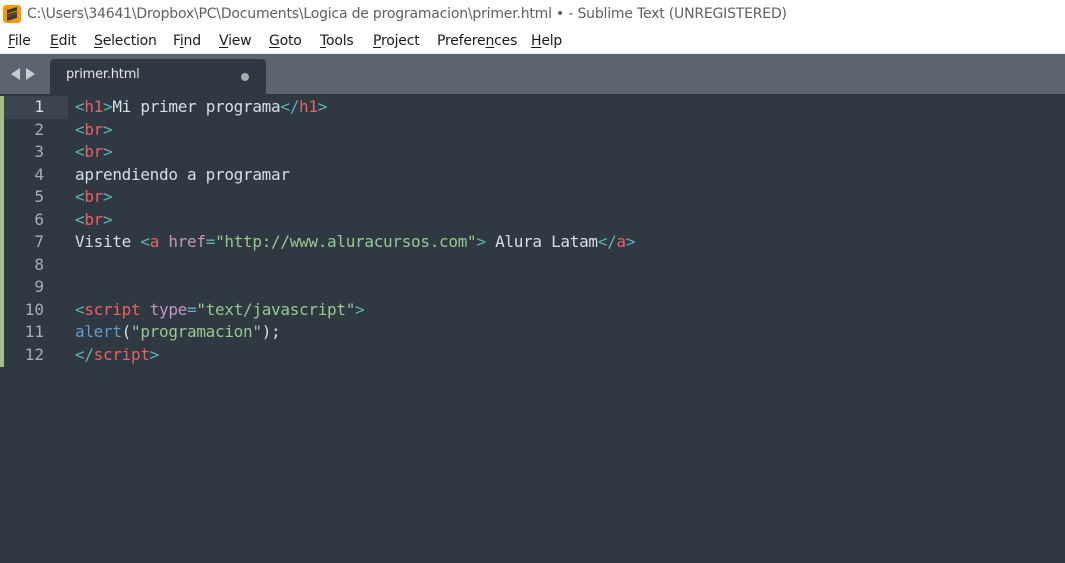 This screenshot has width=1065, height=563. What do you see at coordinates (182, 174) in the screenshot?
I see `code-token: aprendiendo a programar` at bounding box center [182, 174].